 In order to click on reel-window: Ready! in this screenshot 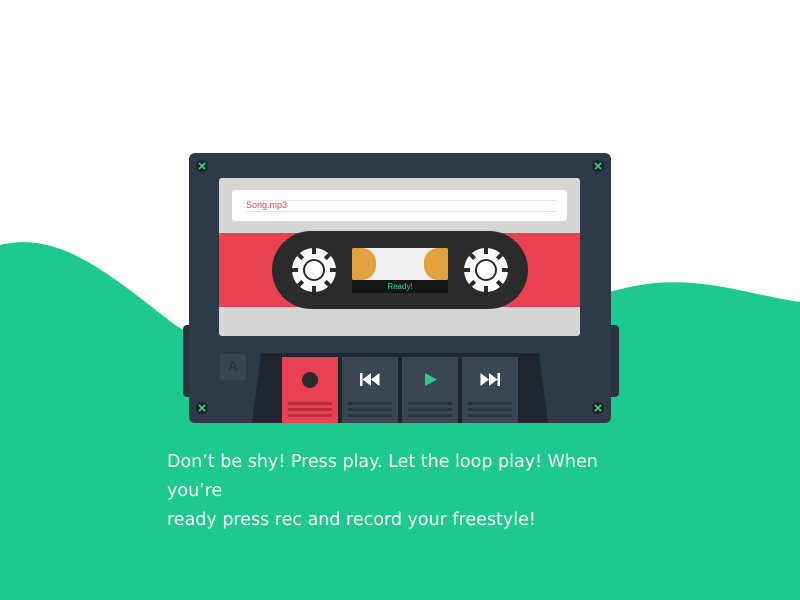, I will do `click(400, 270)`.